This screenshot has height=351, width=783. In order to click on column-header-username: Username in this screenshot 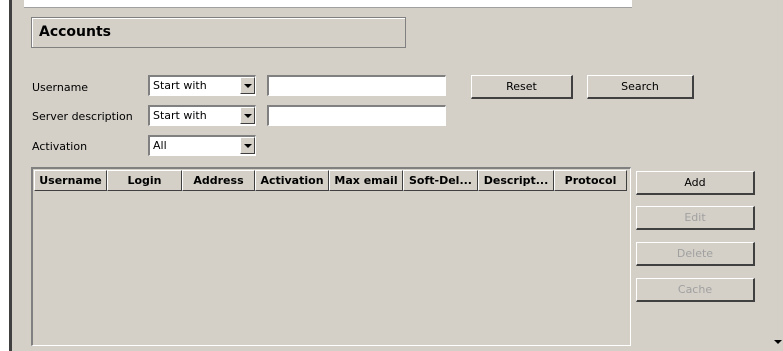, I will do `click(70, 180)`.